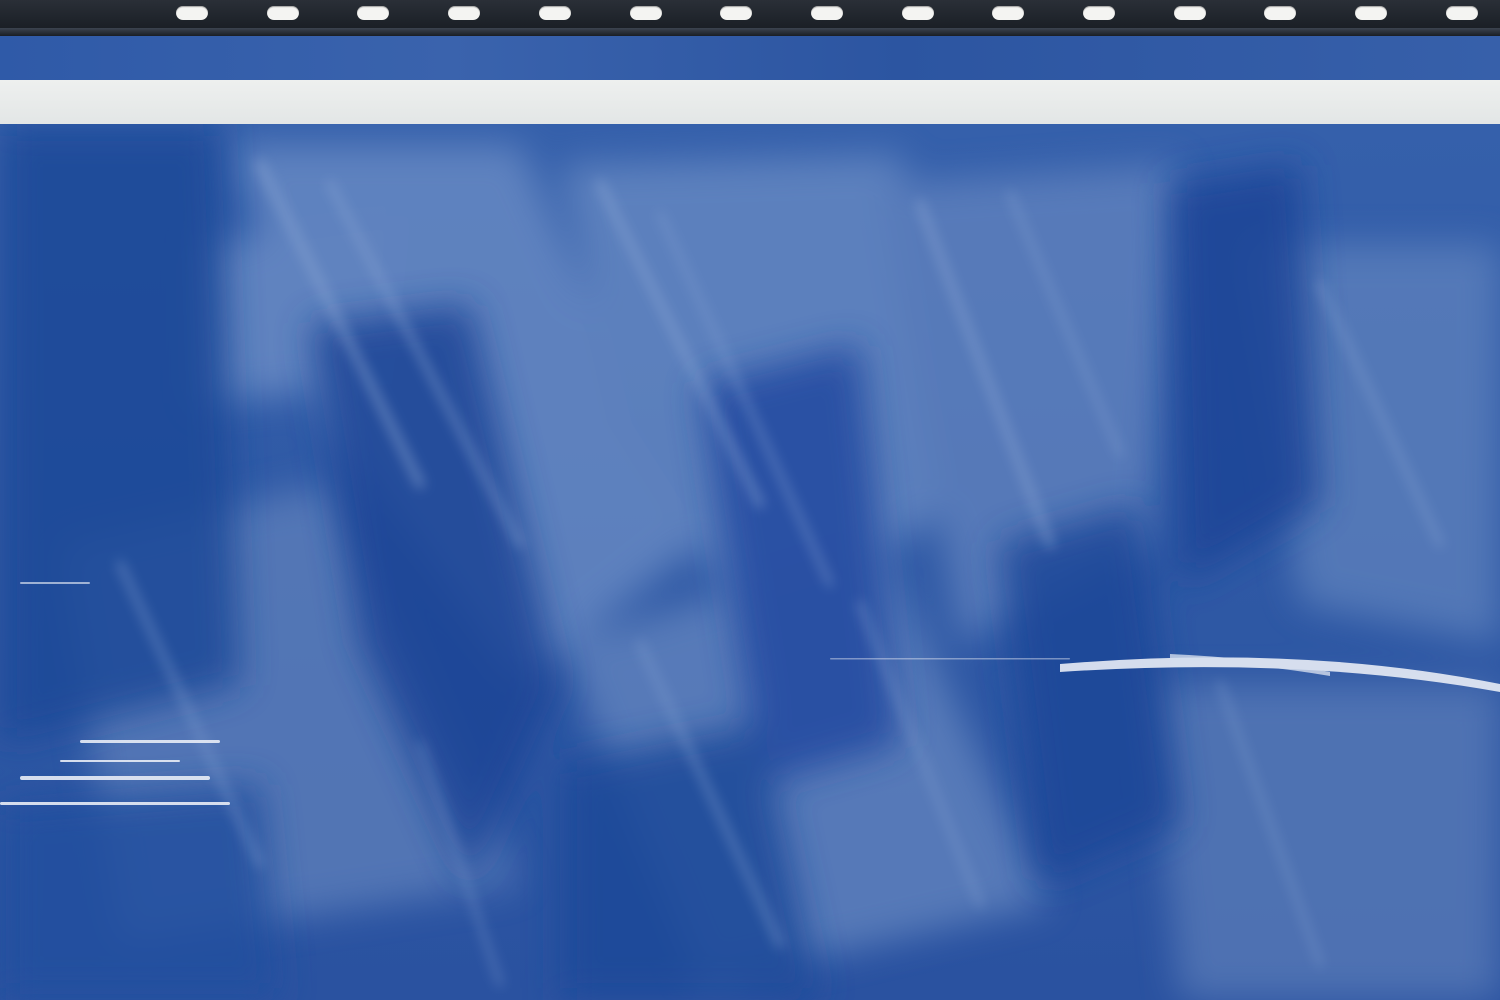  I want to click on white-stripe, so click(750, 102).